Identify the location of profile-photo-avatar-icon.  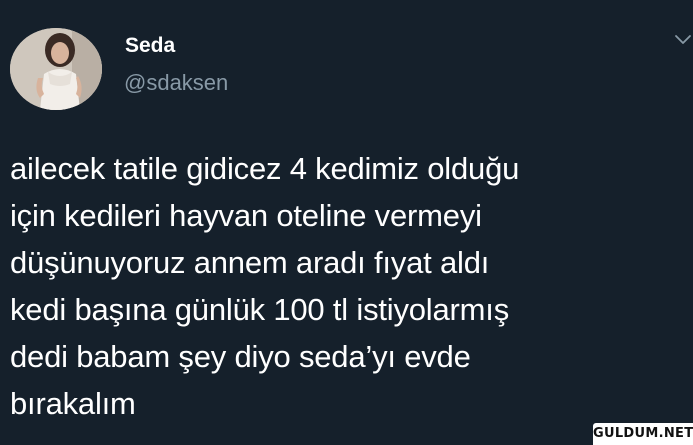
(56, 69).